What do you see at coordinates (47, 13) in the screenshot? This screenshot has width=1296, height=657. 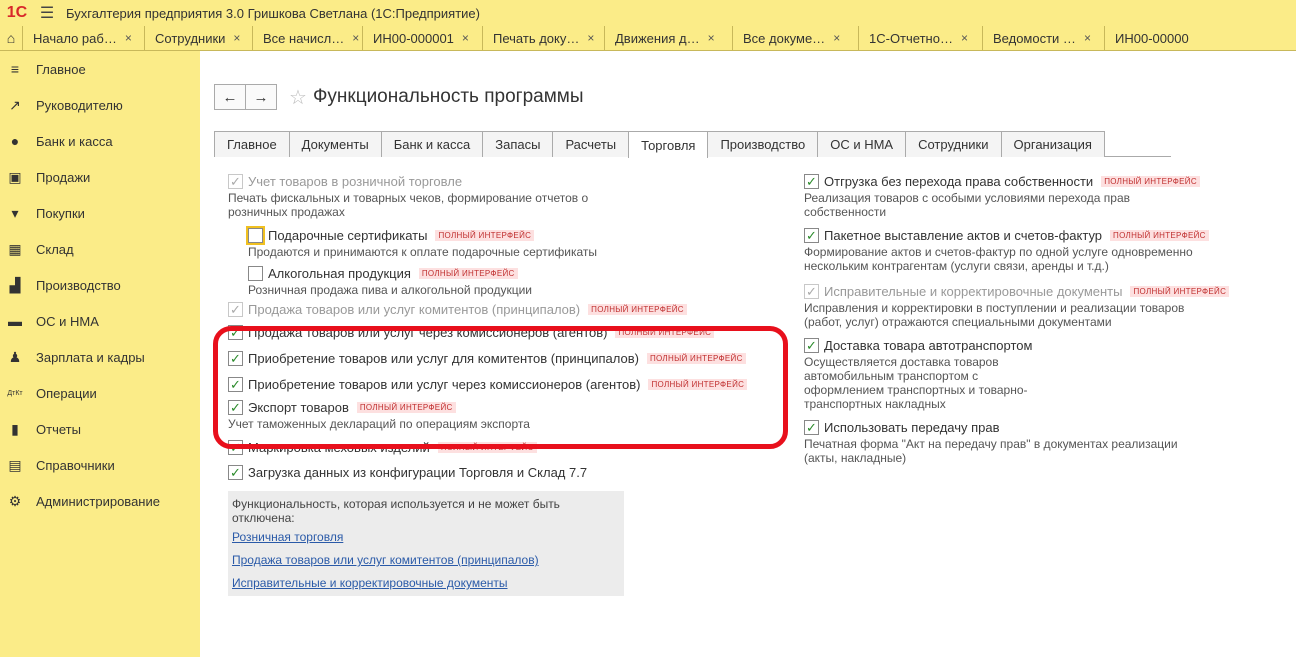 I see `main-menu-icon: ☰` at bounding box center [47, 13].